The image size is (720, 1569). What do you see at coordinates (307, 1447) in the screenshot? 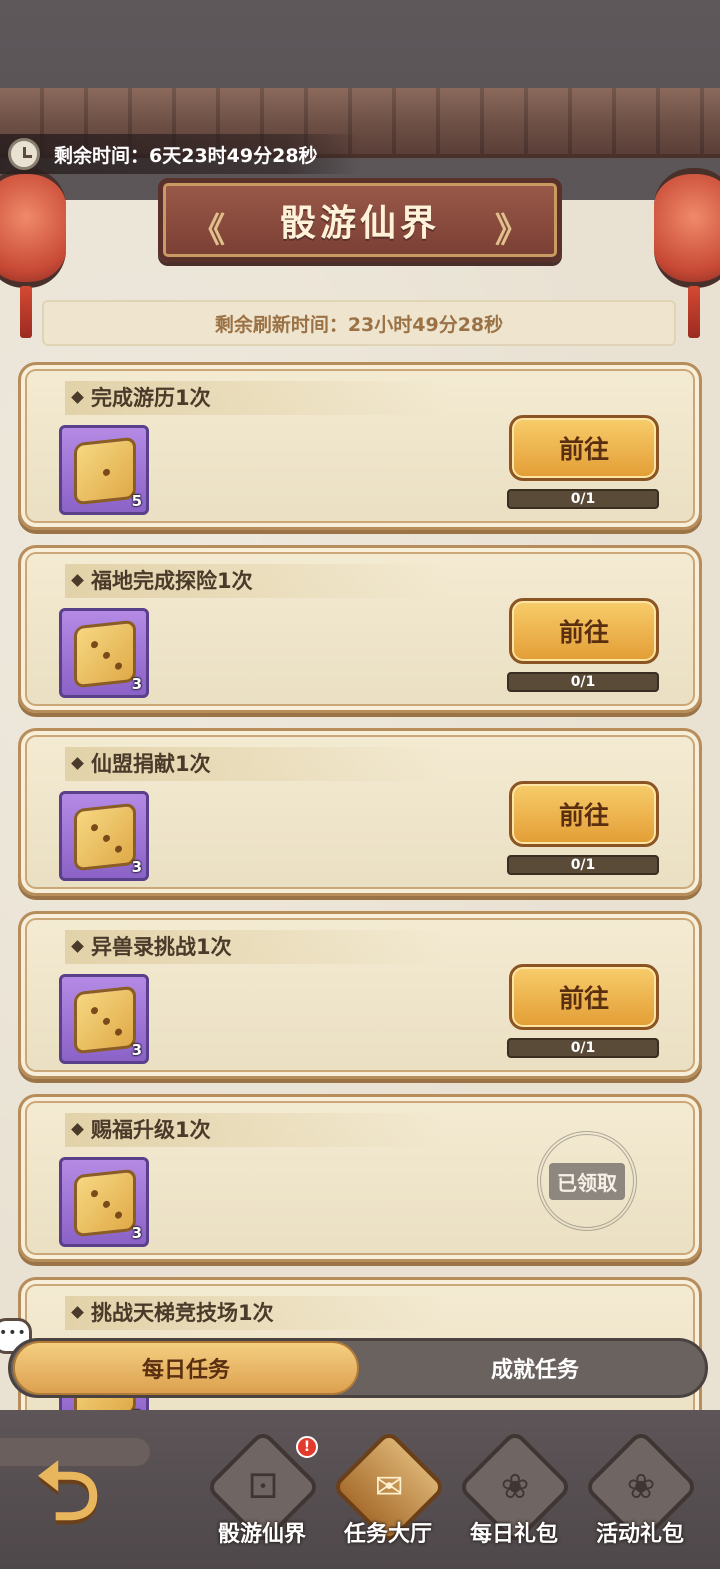
I see `alert-badge: !` at bounding box center [307, 1447].